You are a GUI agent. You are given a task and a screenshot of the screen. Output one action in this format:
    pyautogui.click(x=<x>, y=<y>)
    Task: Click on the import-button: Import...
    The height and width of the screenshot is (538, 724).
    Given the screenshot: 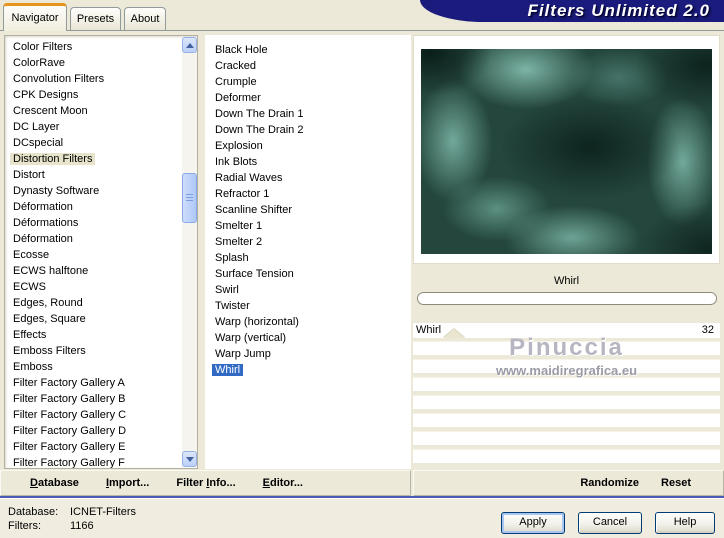 What is the action you would take?
    pyautogui.click(x=127, y=483)
    